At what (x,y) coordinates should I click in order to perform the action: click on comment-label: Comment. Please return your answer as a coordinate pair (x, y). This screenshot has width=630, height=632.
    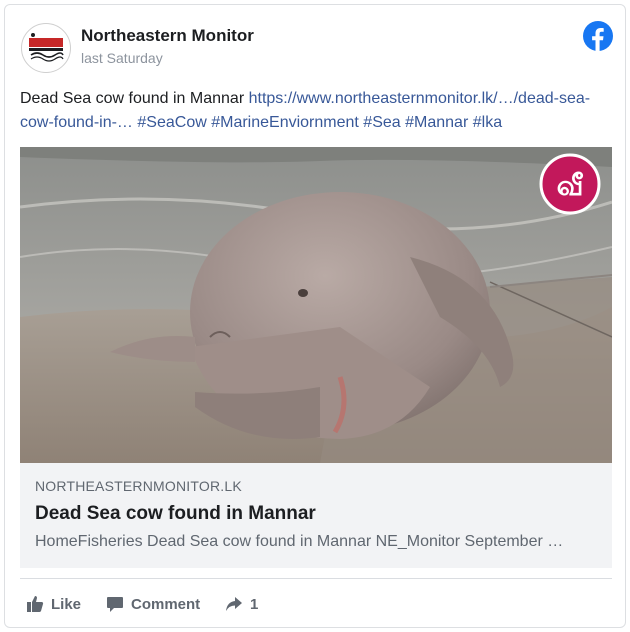
    Looking at the image, I should click on (166, 604).